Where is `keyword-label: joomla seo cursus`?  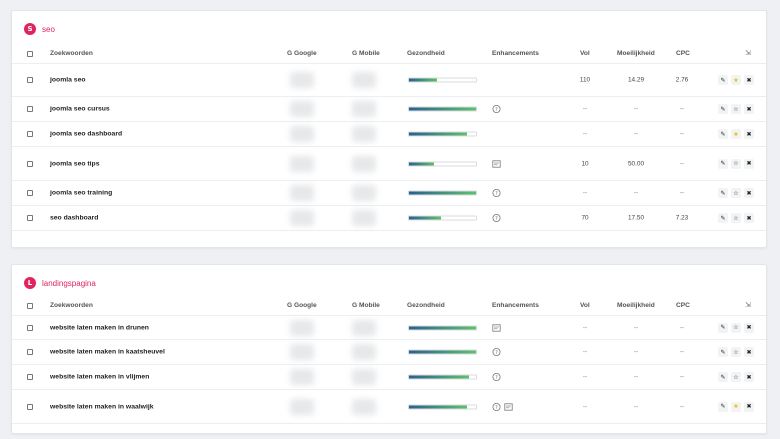 keyword-label: joomla seo cursus is located at coordinates (80, 109).